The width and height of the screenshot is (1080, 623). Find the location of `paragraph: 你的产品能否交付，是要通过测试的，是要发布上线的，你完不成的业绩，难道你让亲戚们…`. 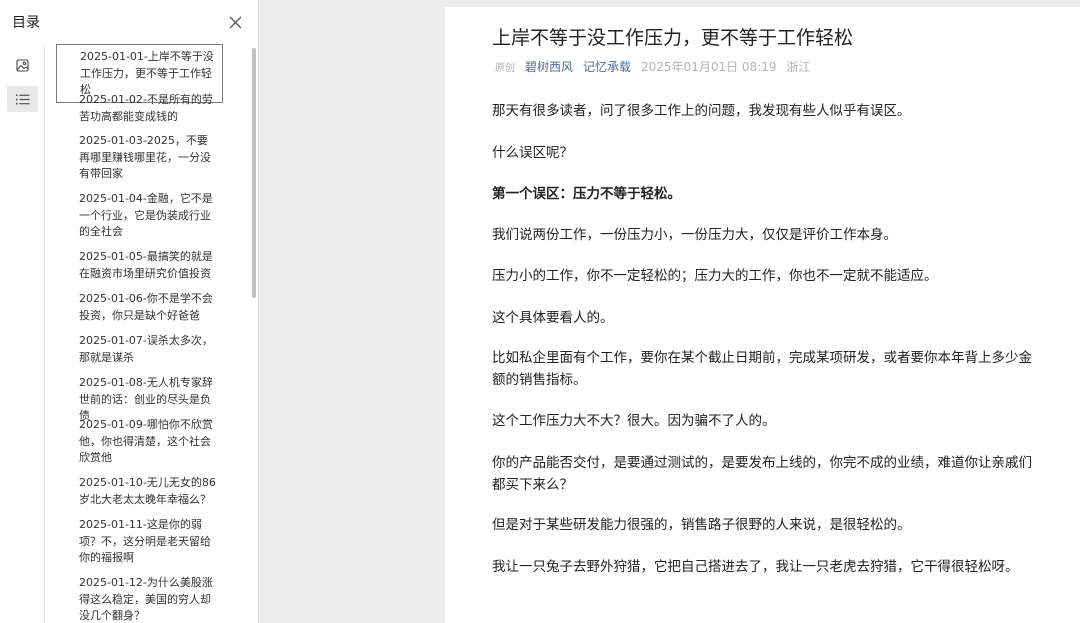

paragraph: 你的产品能否交付，是要通过测试的，是要发布上线的，你完不成的业绩，难道你让亲戚们… is located at coordinates (762, 474).